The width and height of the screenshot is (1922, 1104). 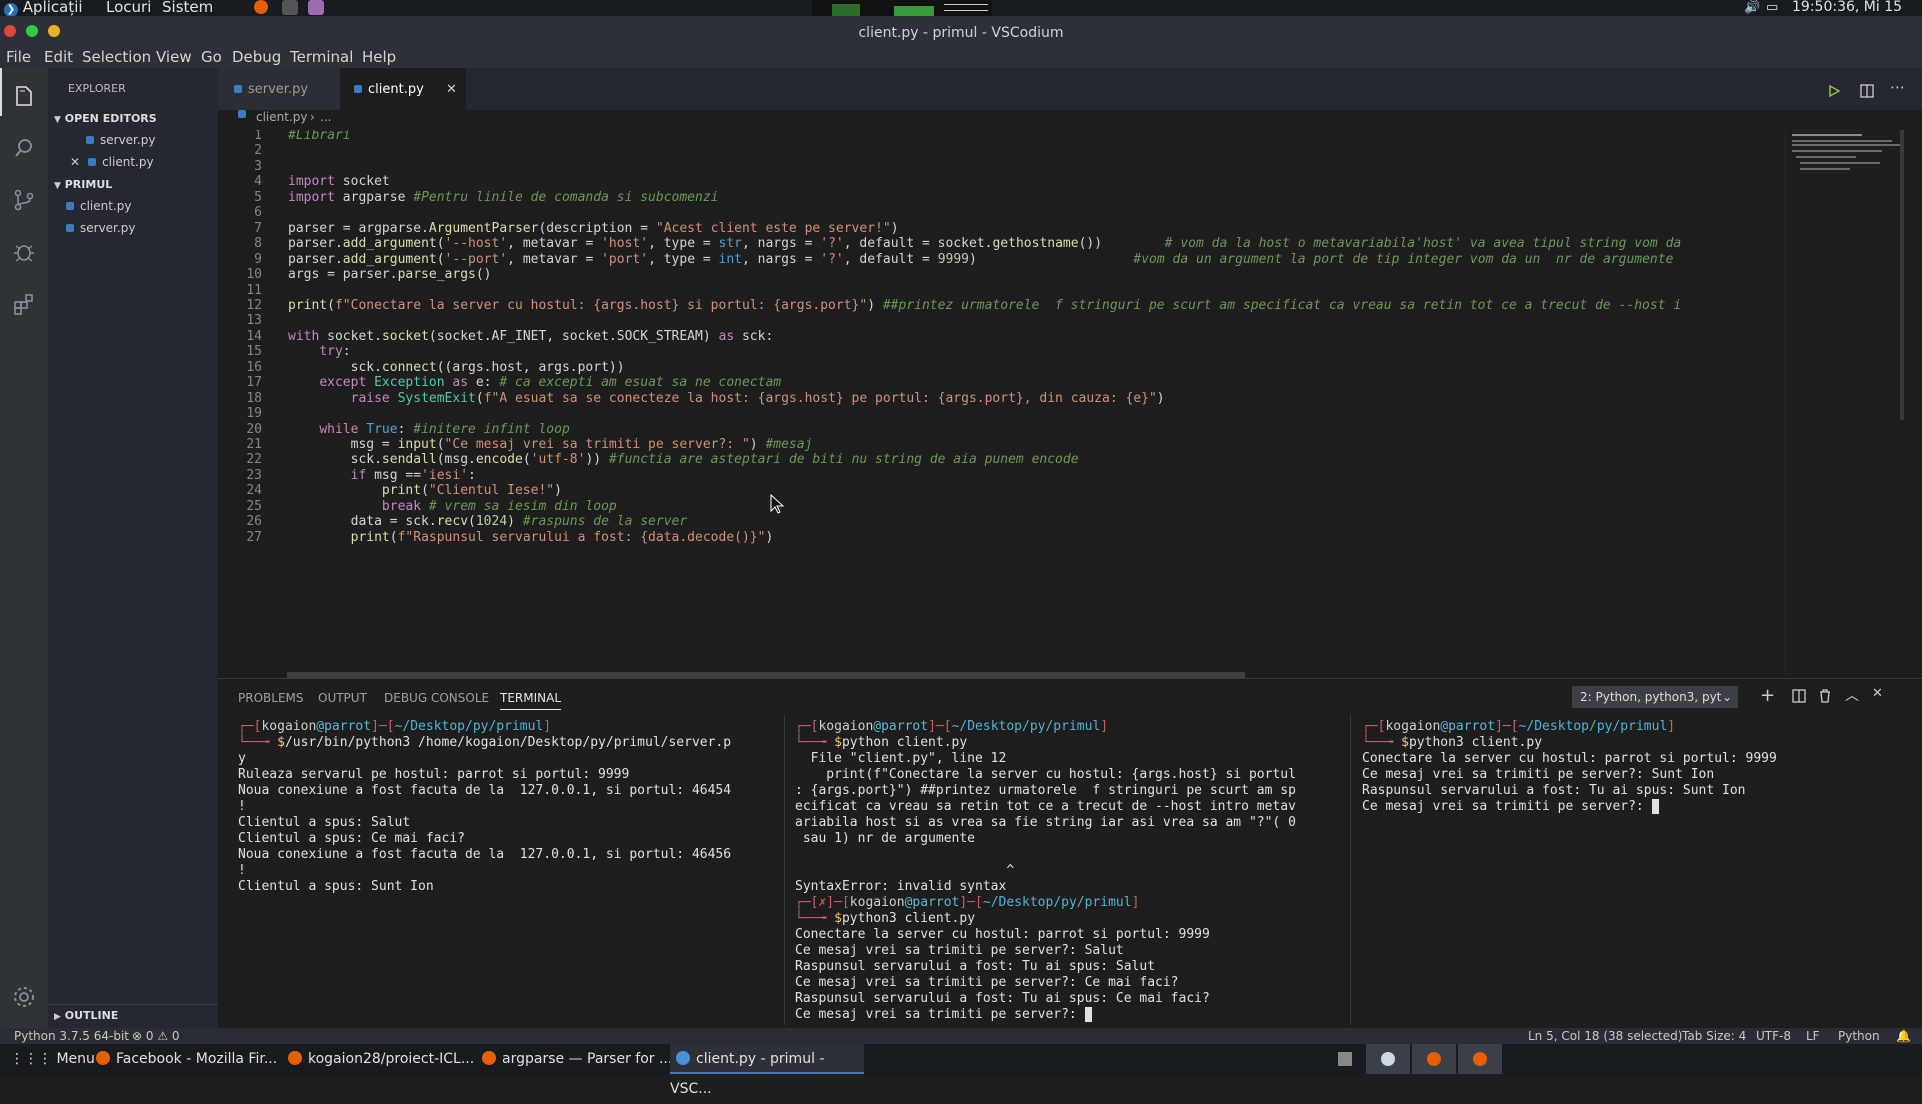 I want to click on trash-icon, so click(x=1825, y=695).